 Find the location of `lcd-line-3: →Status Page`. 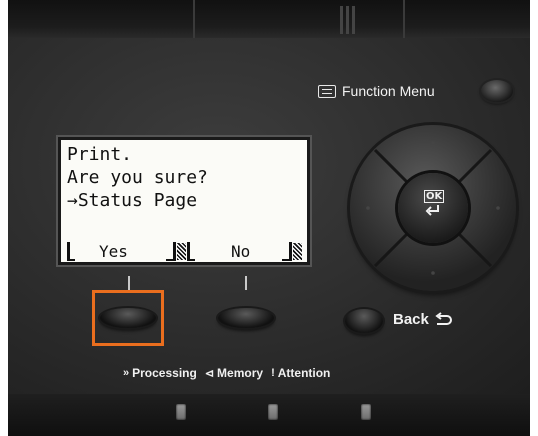

lcd-line-3: →Status Page is located at coordinates (132, 200).